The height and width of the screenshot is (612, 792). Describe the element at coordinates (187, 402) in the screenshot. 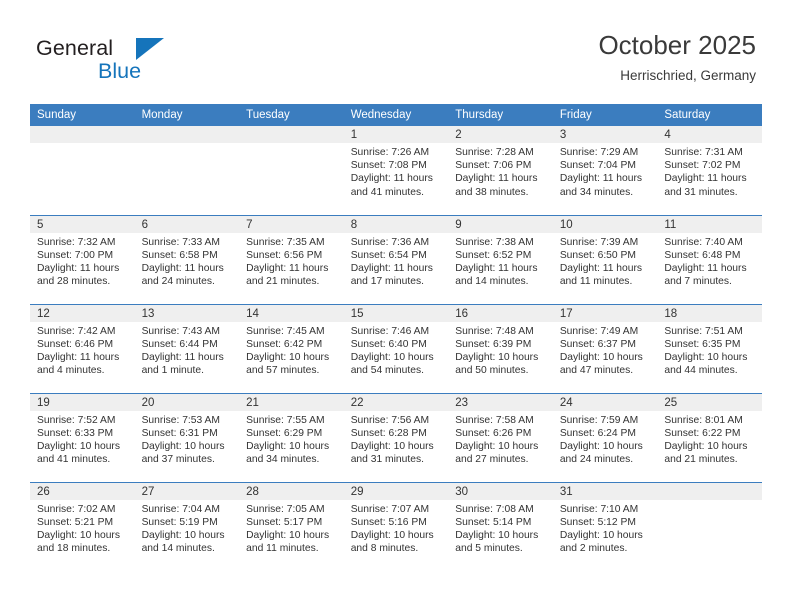

I see `day-number: 20` at that location.